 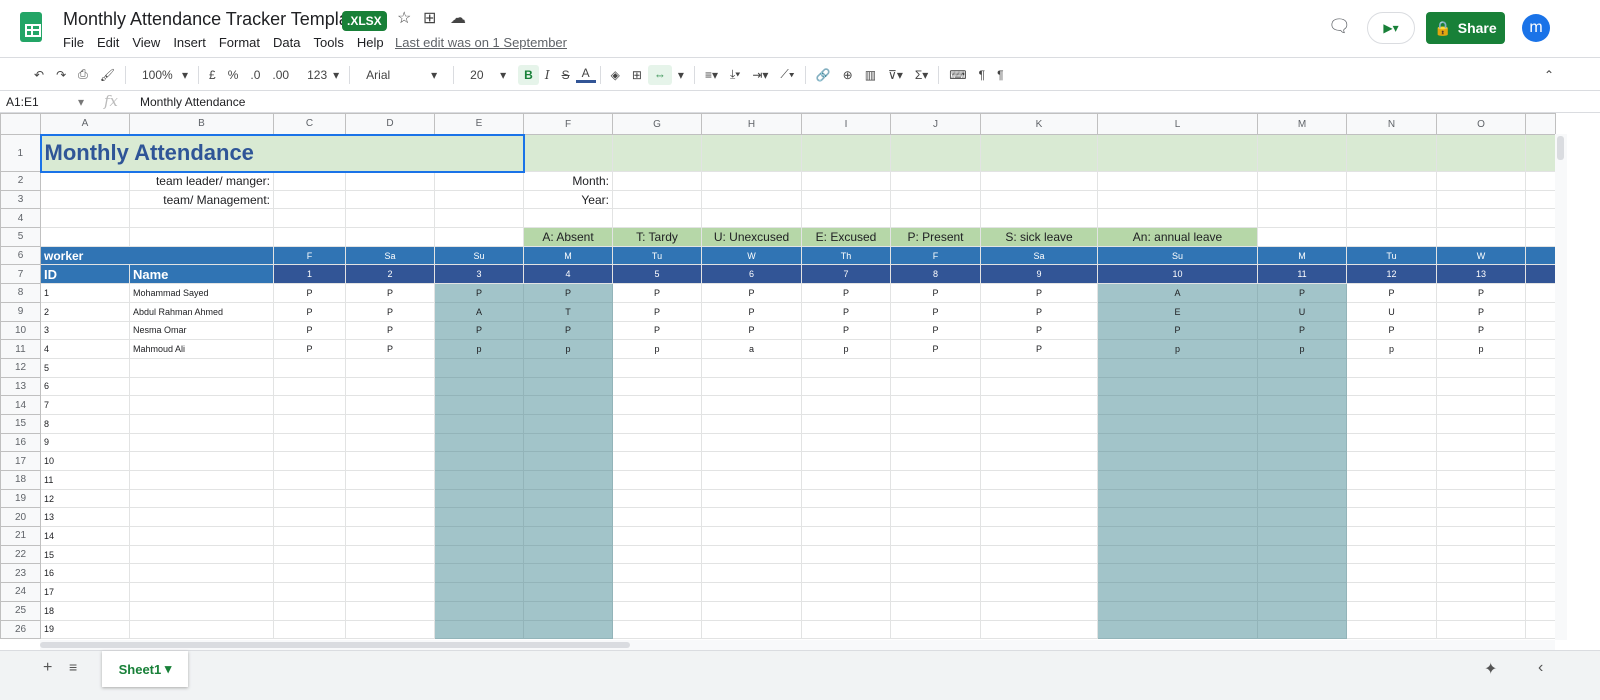 I want to click on last-edit-link: Last edit was on 1 September, so click(x=481, y=42).